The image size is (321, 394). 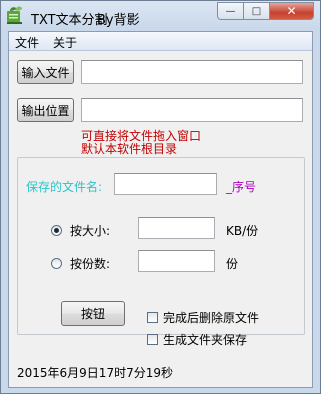 I want to click on maximize-button: □, so click(x=257, y=11).